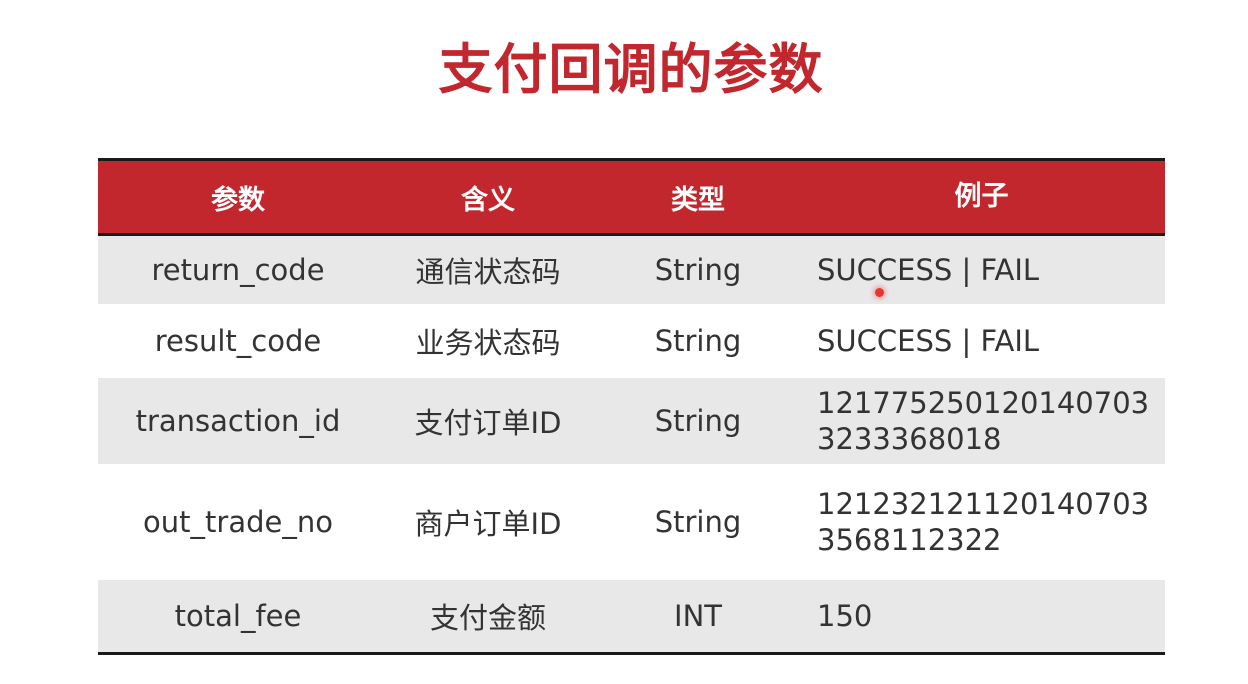 The height and width of the screenshot is (684, 1248). What do you see at coordinates (631, 340) in the screenshot?
I see `table-row: result_code 业务状态码 String SUCCESS | FAIL` at bounding box center [631, 340].